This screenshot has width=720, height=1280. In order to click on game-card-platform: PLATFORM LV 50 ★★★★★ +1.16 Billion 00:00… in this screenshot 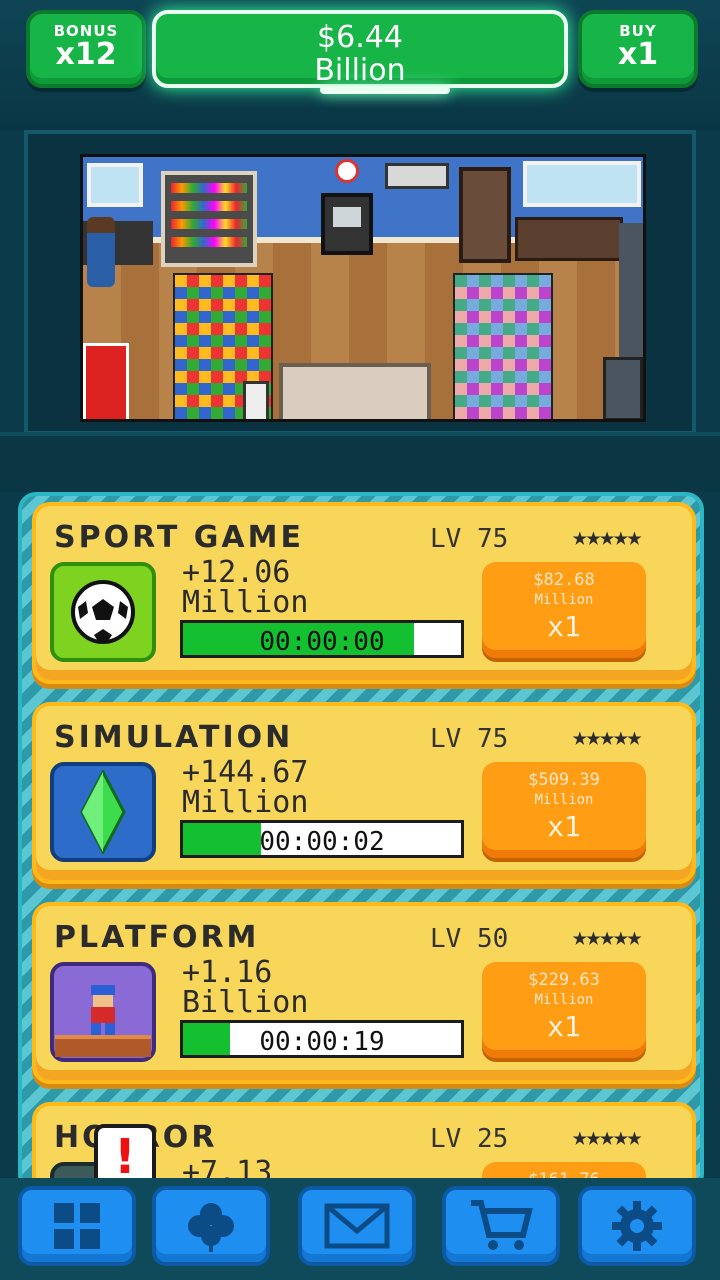, I will do `click(364, 993)`.